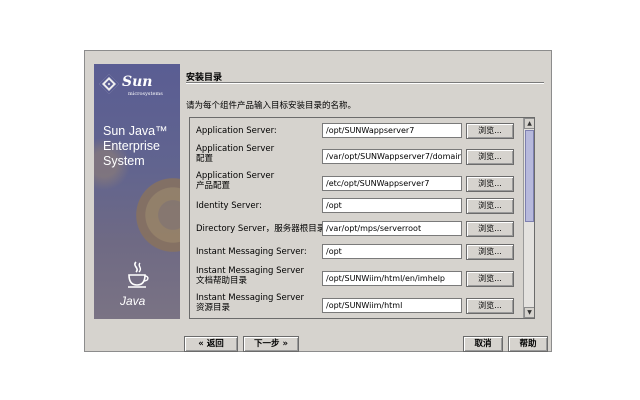 This screenshot has width=640, height=400. I want to click on component-label: Directory Server，服务器根目录:, so click(262, 229).